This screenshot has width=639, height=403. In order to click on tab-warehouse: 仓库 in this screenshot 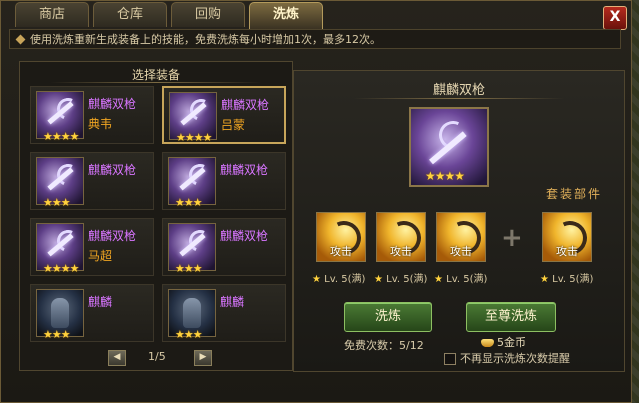, I will do `click(130, 14)`.